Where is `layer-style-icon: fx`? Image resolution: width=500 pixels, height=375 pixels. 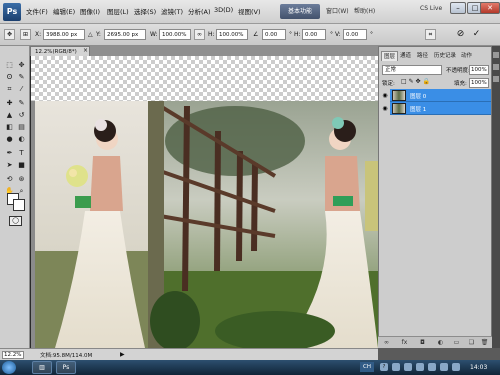
layer-style-icon: fx is located at coordinates (404, 343).